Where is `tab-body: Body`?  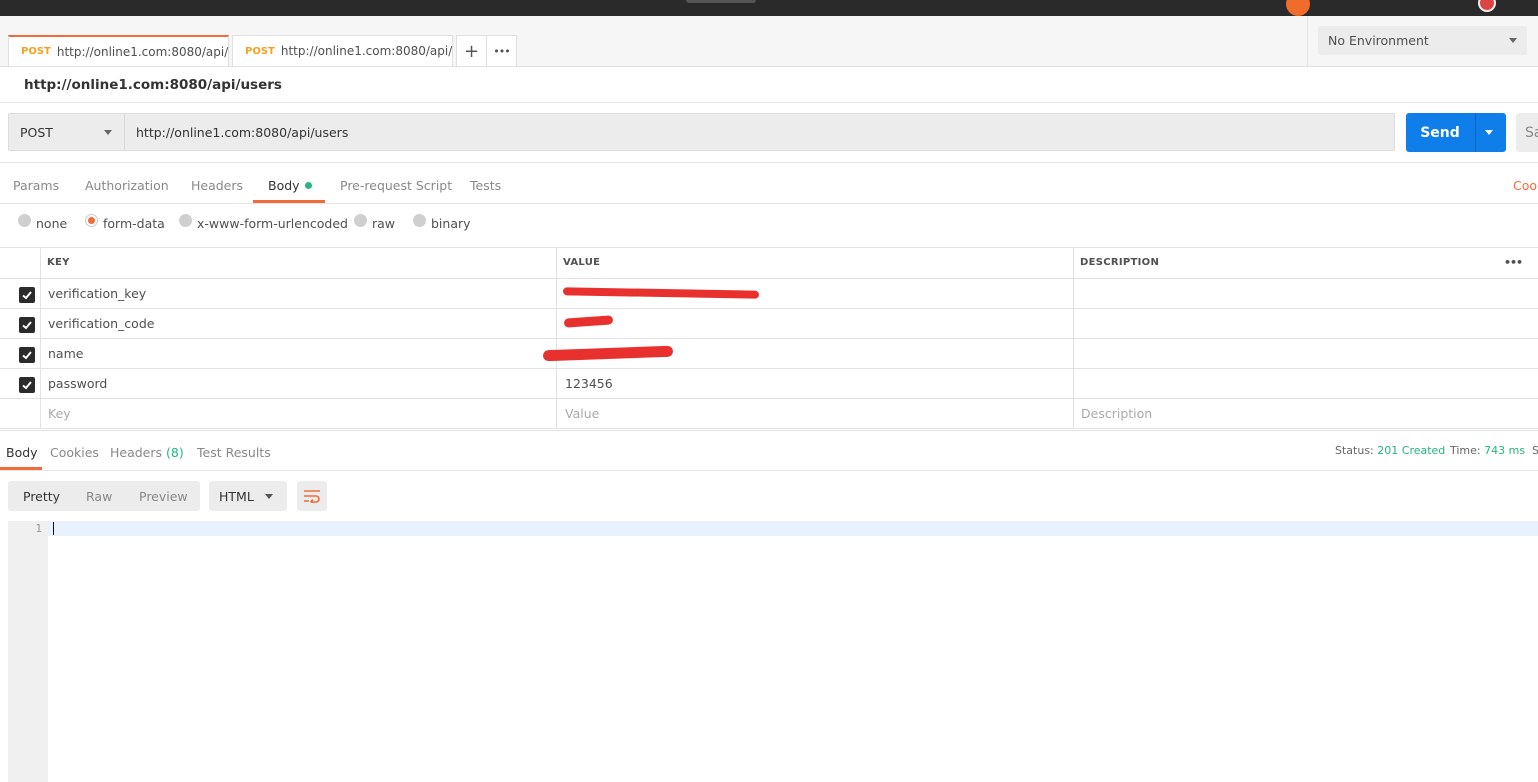 tab-body: Body is located at coordinates (290, 185).